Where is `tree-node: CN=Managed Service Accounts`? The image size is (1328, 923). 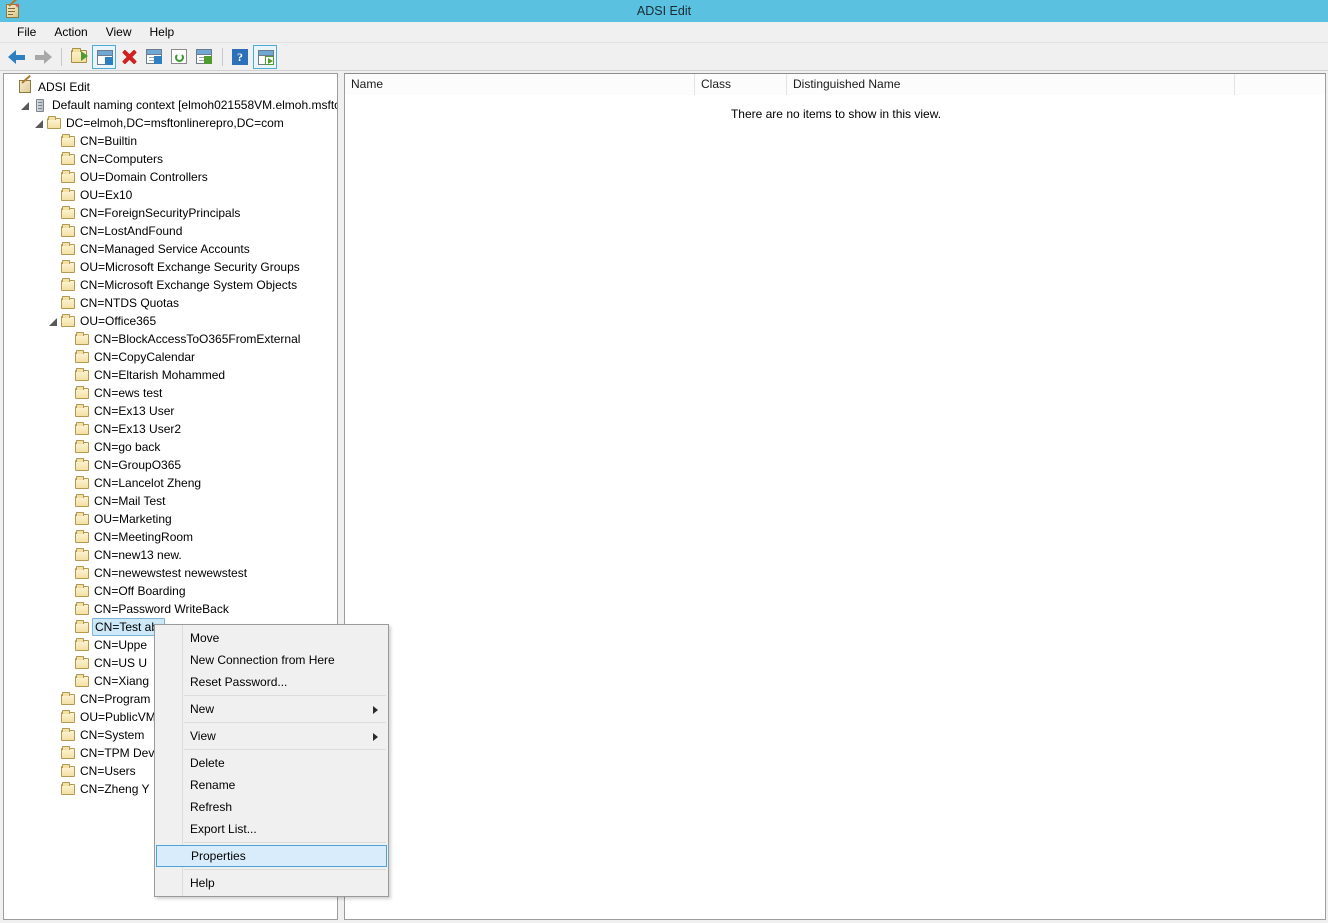
tree-node: CN=Managed Service Accounts is located at coordinates (170, 249).